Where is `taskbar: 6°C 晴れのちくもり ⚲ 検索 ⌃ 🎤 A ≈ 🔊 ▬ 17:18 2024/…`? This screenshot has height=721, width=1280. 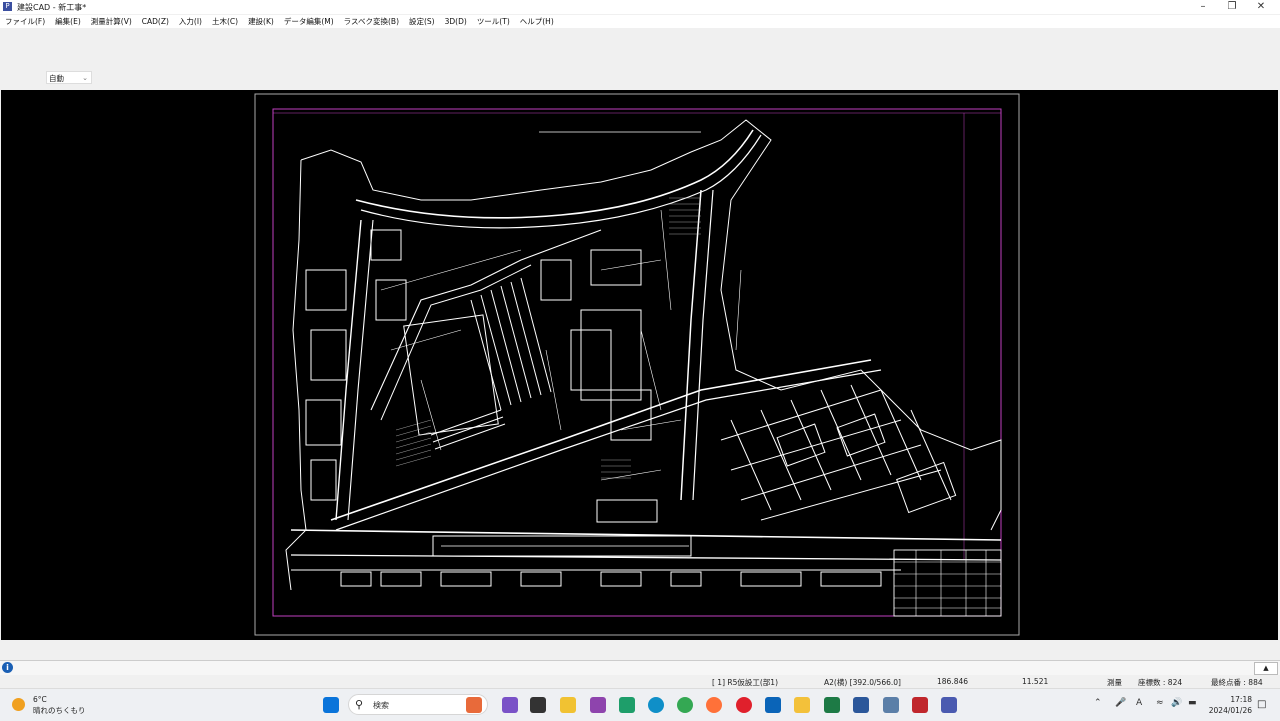 taskbar: 6°C 晴れのちくもり ⚲ 検索 ⌃ 🎤 A ≈ 🔊 ▬ 17:18 2024/… is located at coordinates (640, 704).